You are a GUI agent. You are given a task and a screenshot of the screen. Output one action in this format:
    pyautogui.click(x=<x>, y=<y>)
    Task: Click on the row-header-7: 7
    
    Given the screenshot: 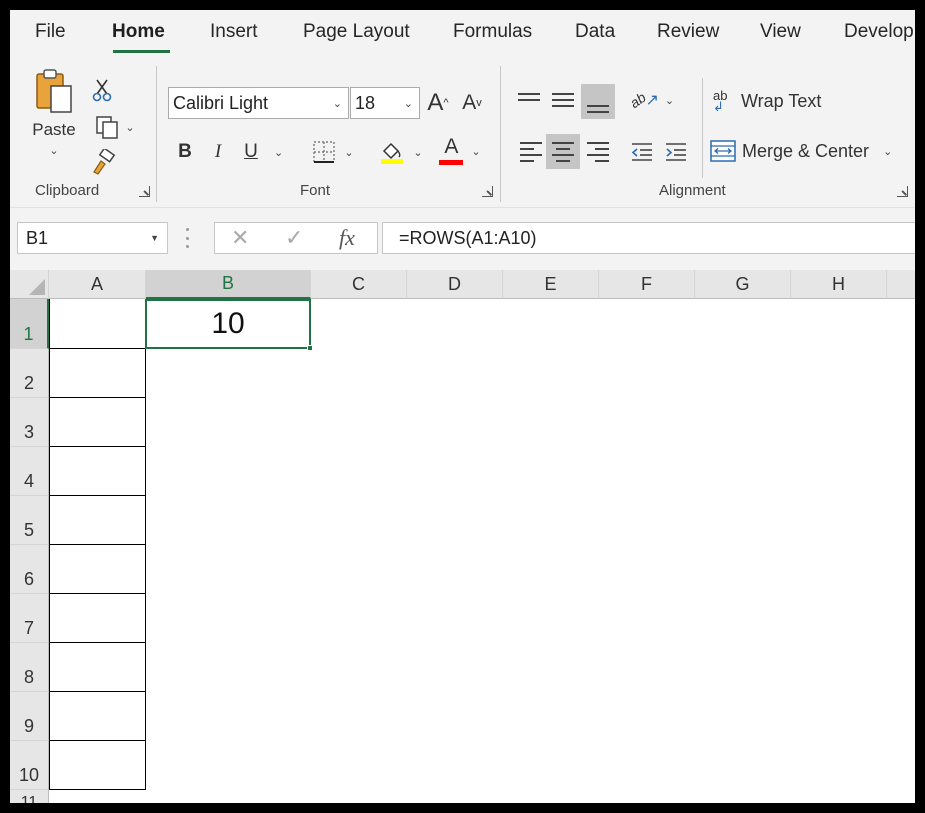 What is the action you would take?
    pyautogui.click(x=29, y=618)
    